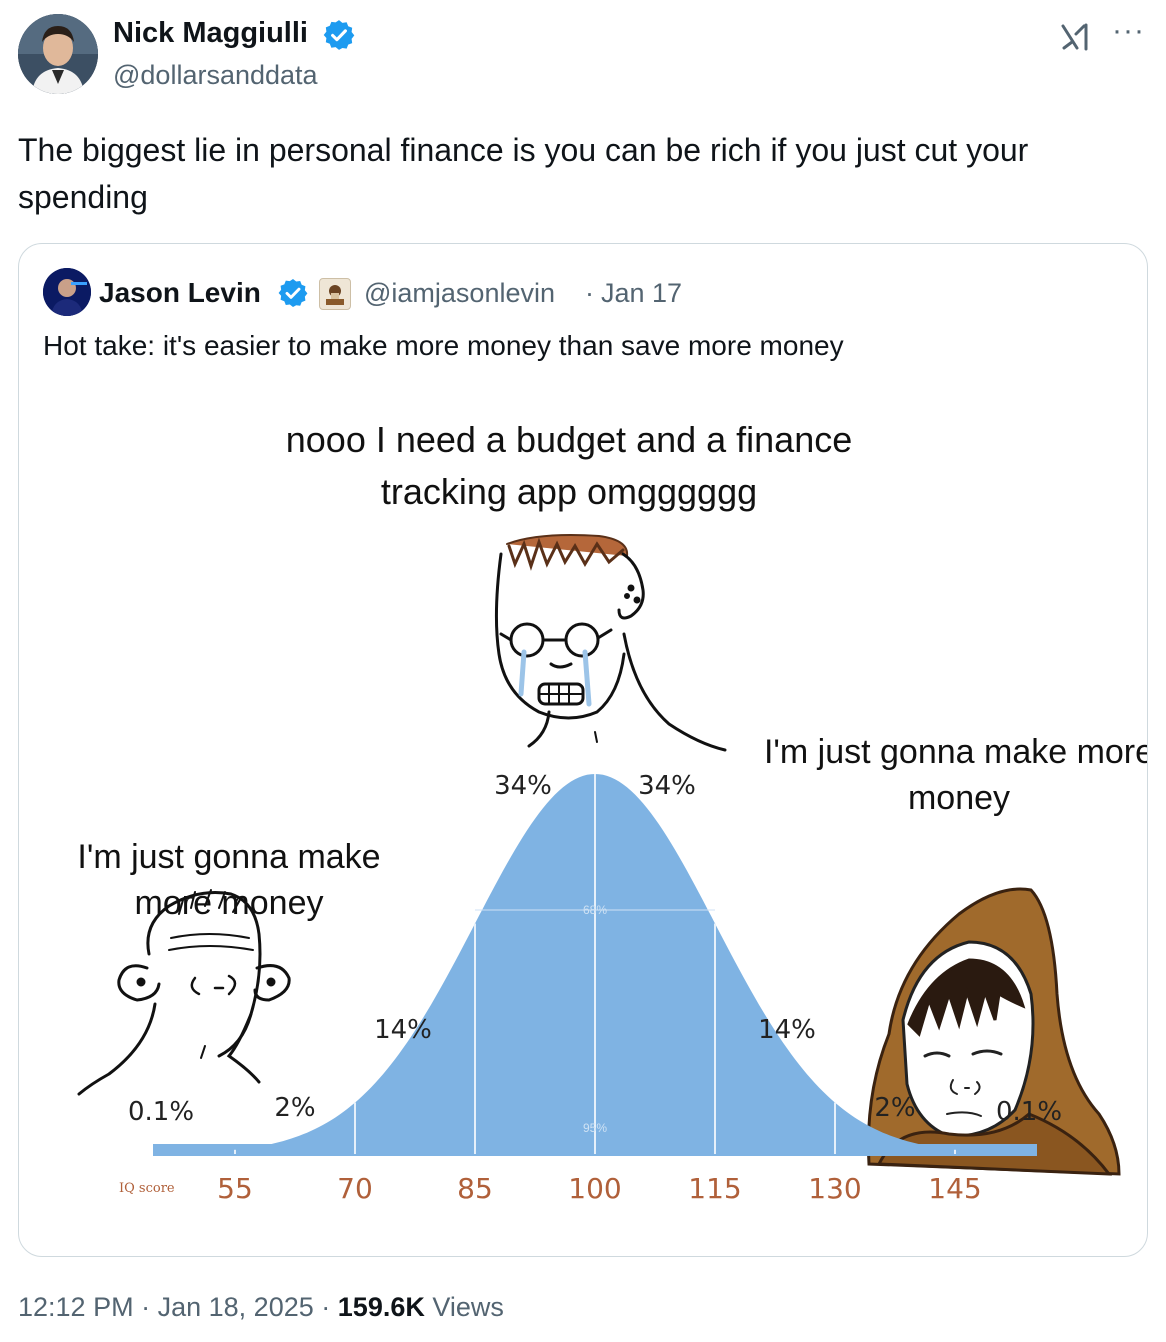  I want to click on quoted-date: Jan 17, so click(641, 293).